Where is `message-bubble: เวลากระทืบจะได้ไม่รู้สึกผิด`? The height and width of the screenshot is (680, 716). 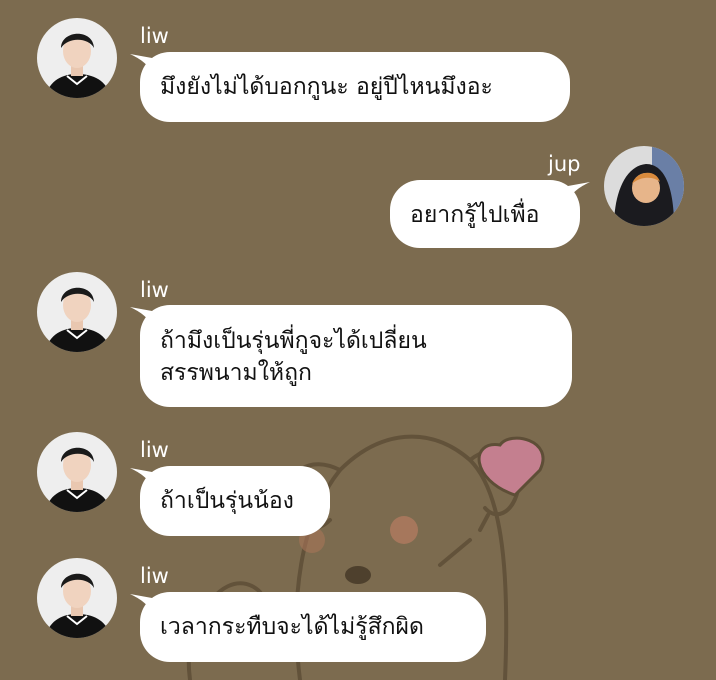
message-bubble: เวลากระทืบจะได้ไม่รู้สึกผิด is located at coordinates (313, 627).